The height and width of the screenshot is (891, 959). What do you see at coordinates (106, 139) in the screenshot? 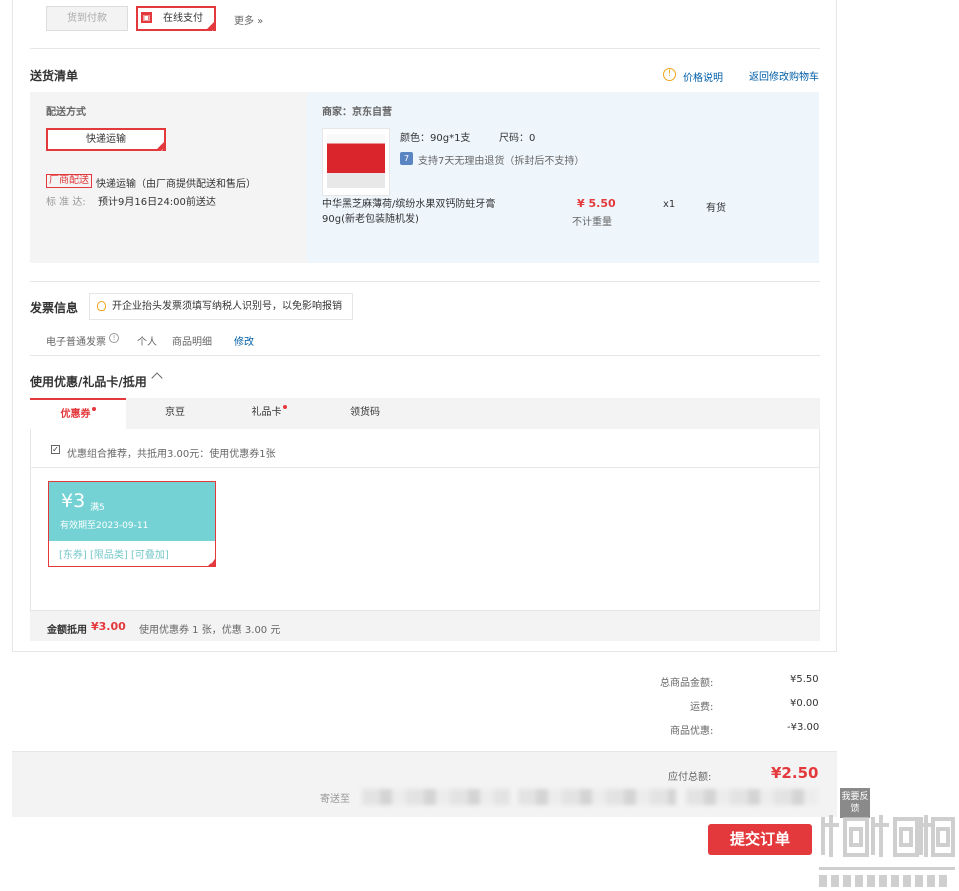
I see `express-method-label: 快递运输` at bounding box center [106, 139].